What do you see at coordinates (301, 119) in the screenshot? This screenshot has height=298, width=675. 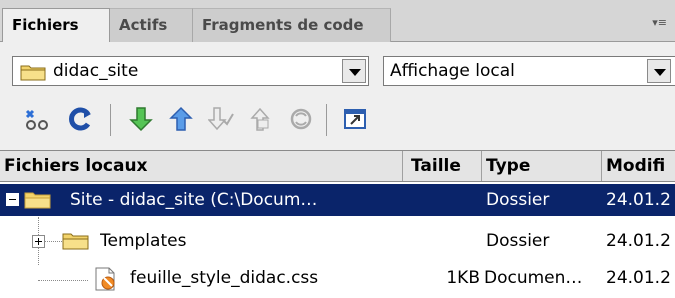 I see `synchronize-icon` at bounding box center [301, 119].